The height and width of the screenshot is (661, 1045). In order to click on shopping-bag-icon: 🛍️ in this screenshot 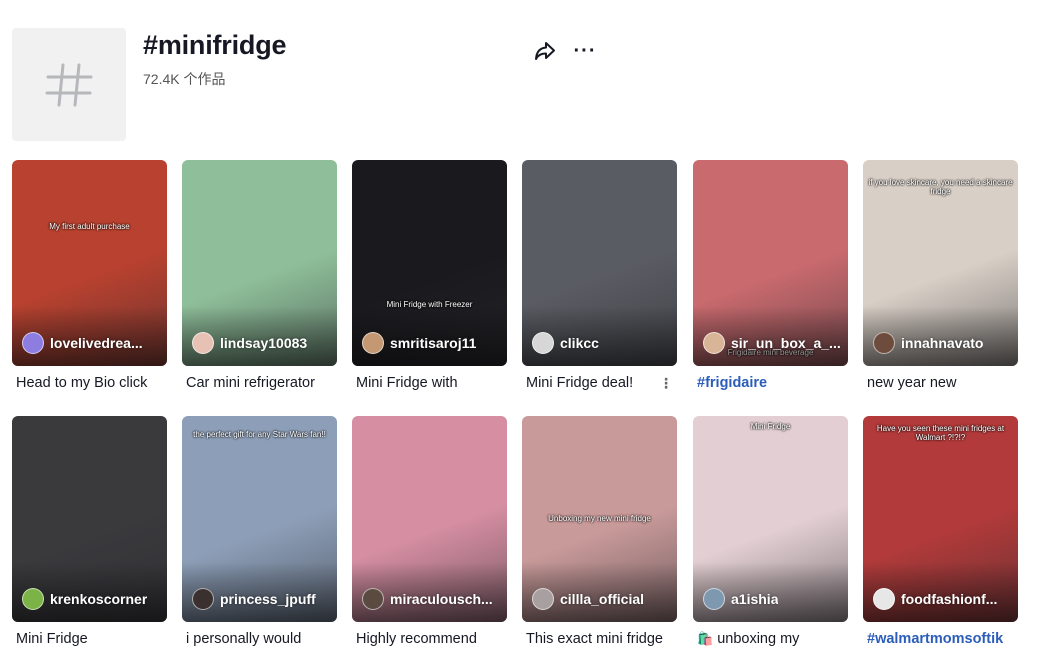, I will do `click(705, 638)`.